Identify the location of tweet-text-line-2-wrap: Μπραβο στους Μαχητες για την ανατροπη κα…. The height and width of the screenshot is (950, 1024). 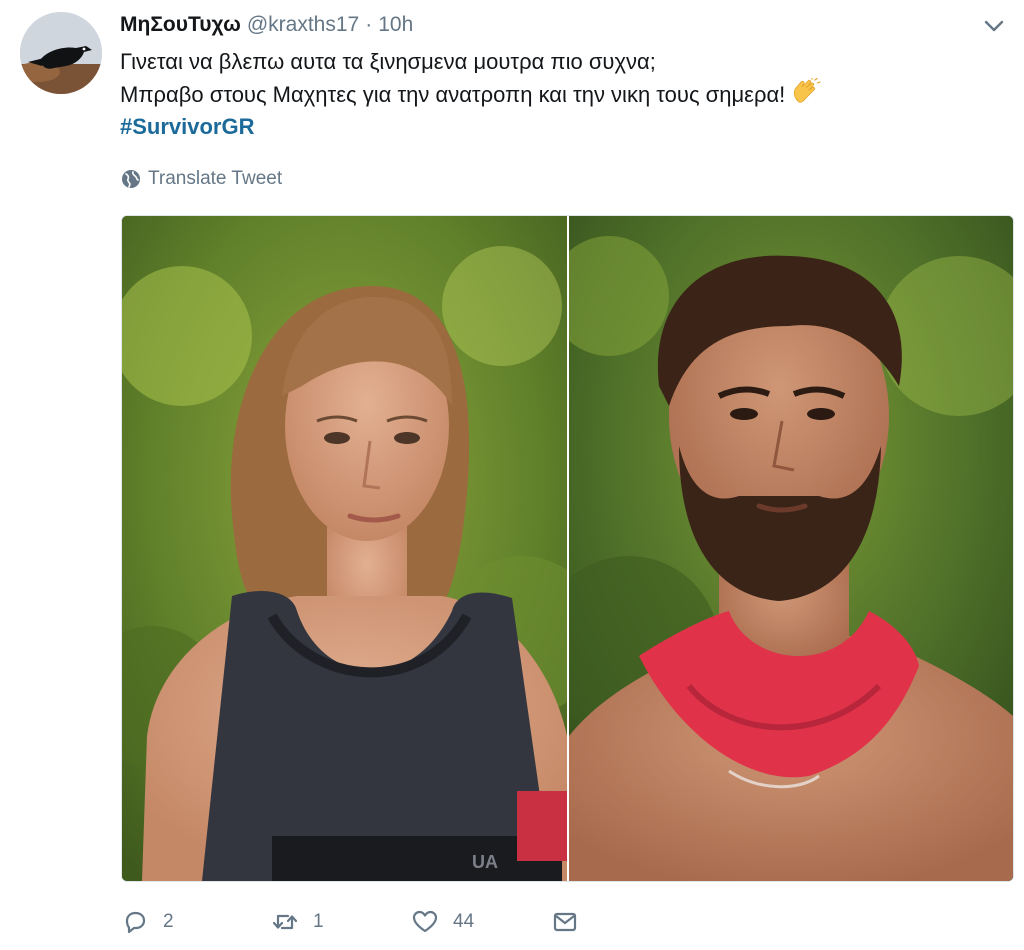
(560, 93).